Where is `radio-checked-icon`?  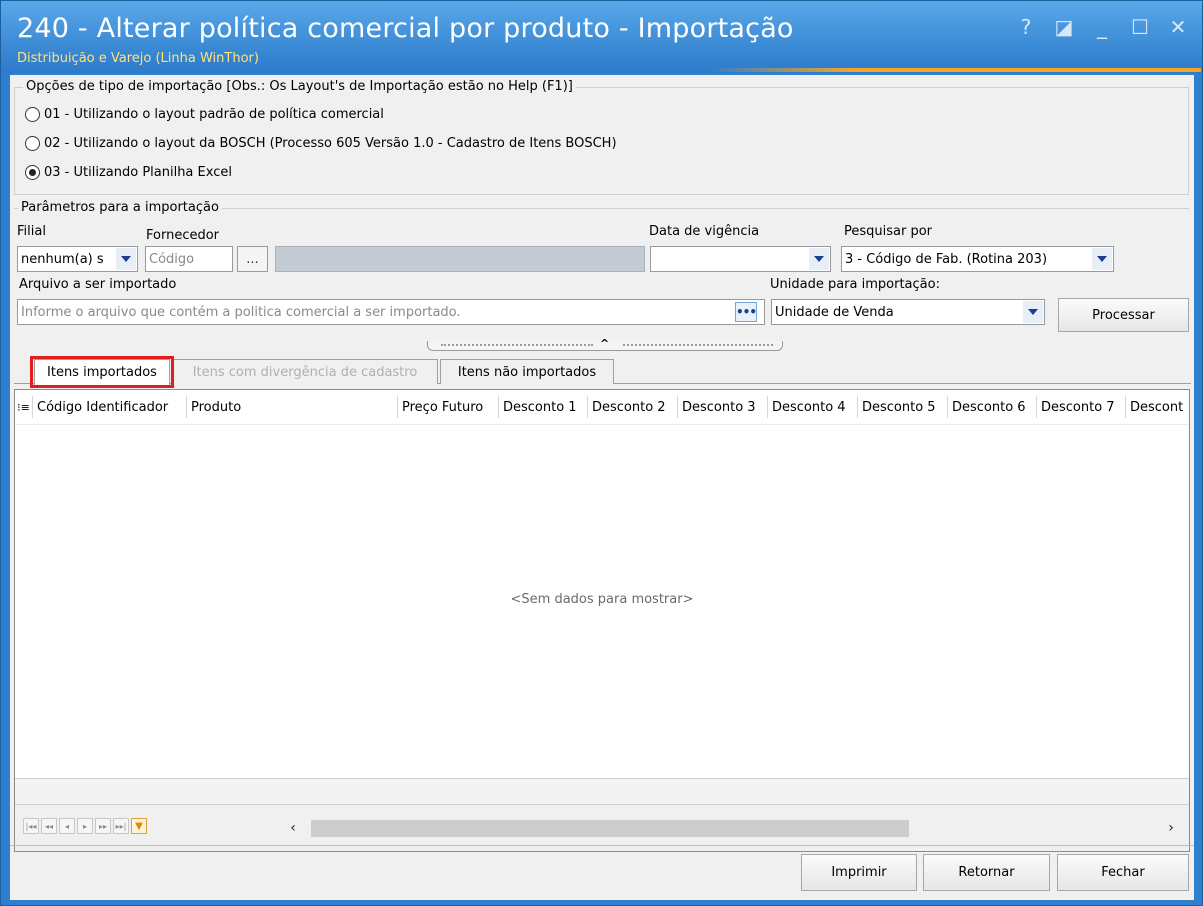
radio-checked-icon is located at coordinates (32, 172).